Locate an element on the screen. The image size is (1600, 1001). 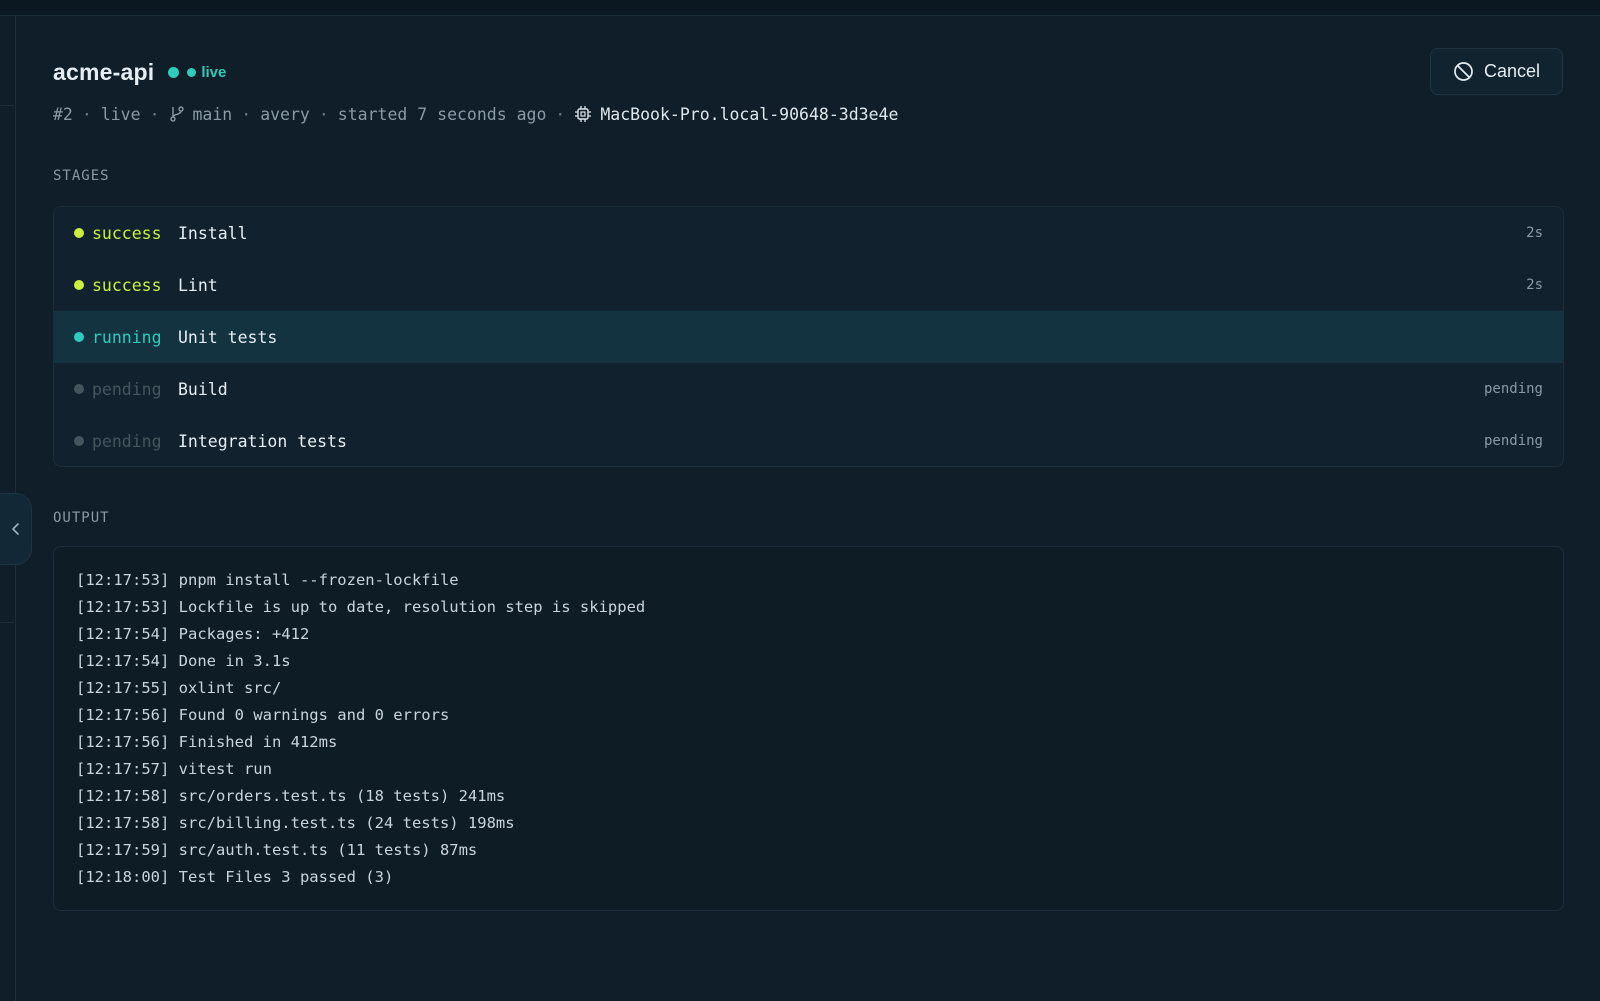
log-line: [12:17:54] Packages: +412 is located at coordinates (193, 634).